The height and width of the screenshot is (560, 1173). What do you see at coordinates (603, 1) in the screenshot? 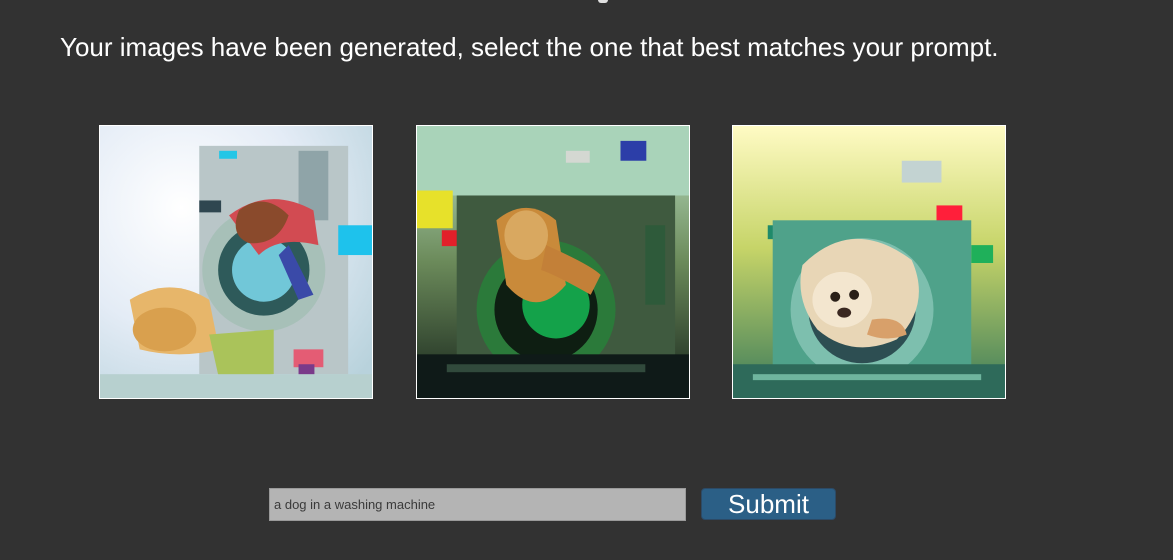
I see `top-edge-element` at bounding box center [603, 1].